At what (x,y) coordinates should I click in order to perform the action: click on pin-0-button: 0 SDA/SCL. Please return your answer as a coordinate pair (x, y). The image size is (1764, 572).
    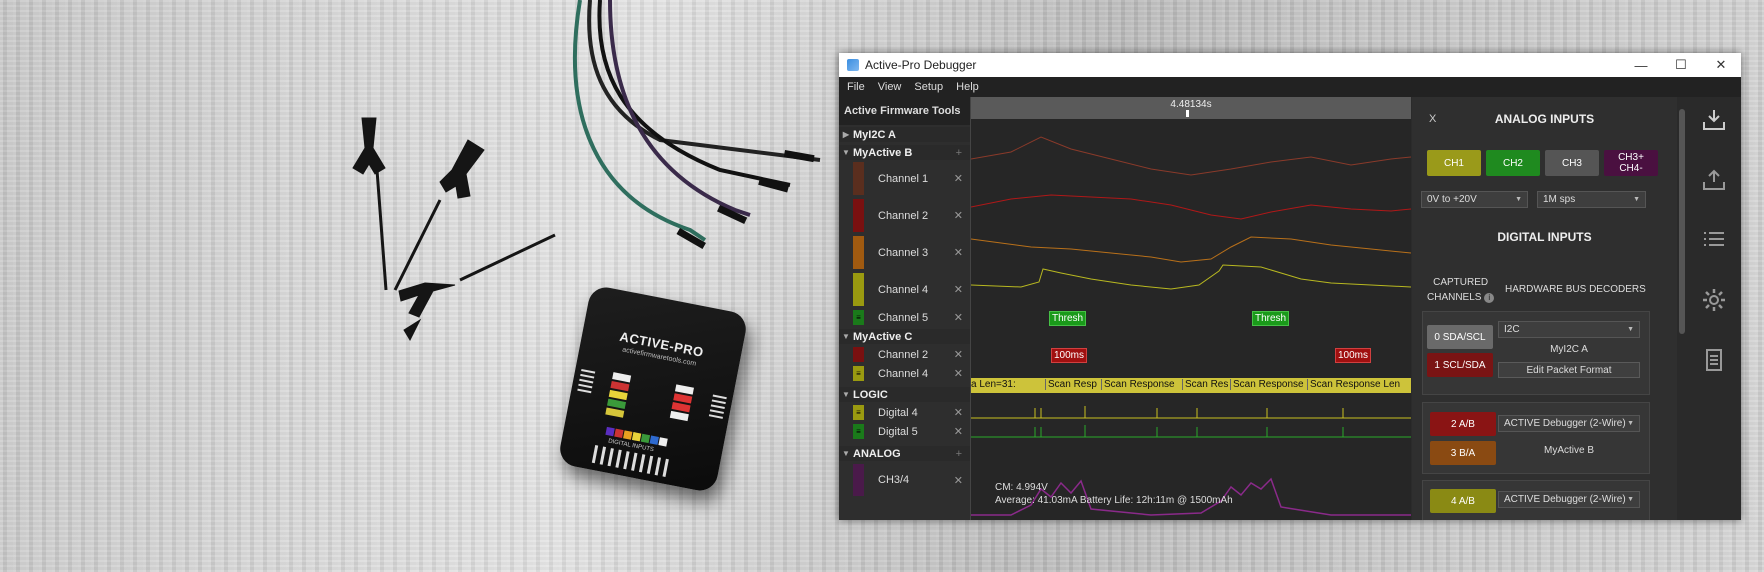
    Looking at the image, I should click on (1460, 337).